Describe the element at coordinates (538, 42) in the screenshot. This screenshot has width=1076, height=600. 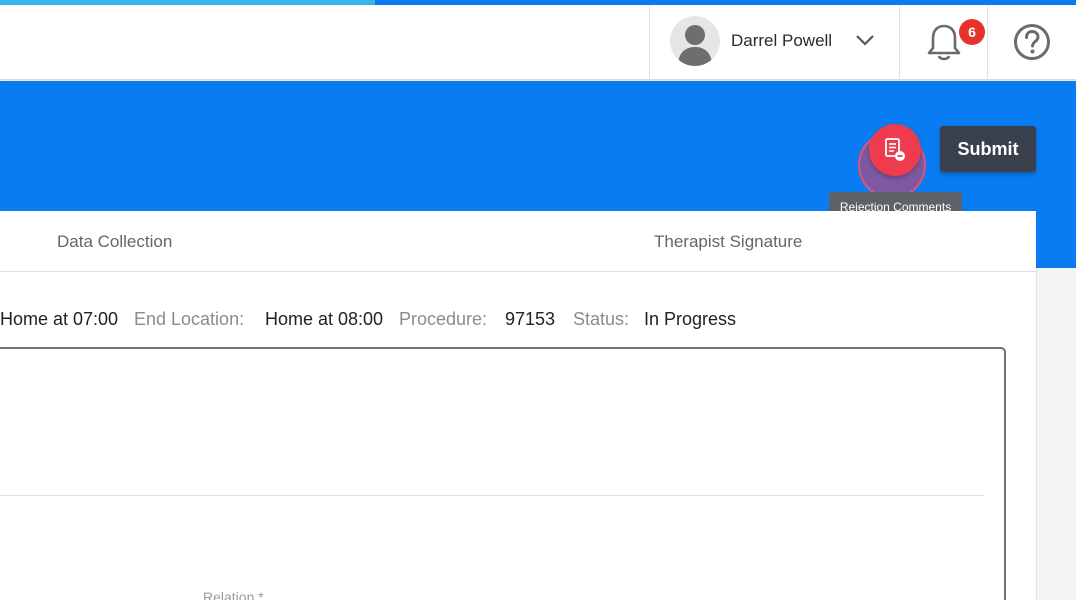
I see `app-header: Darrel Powell 6` at that location.